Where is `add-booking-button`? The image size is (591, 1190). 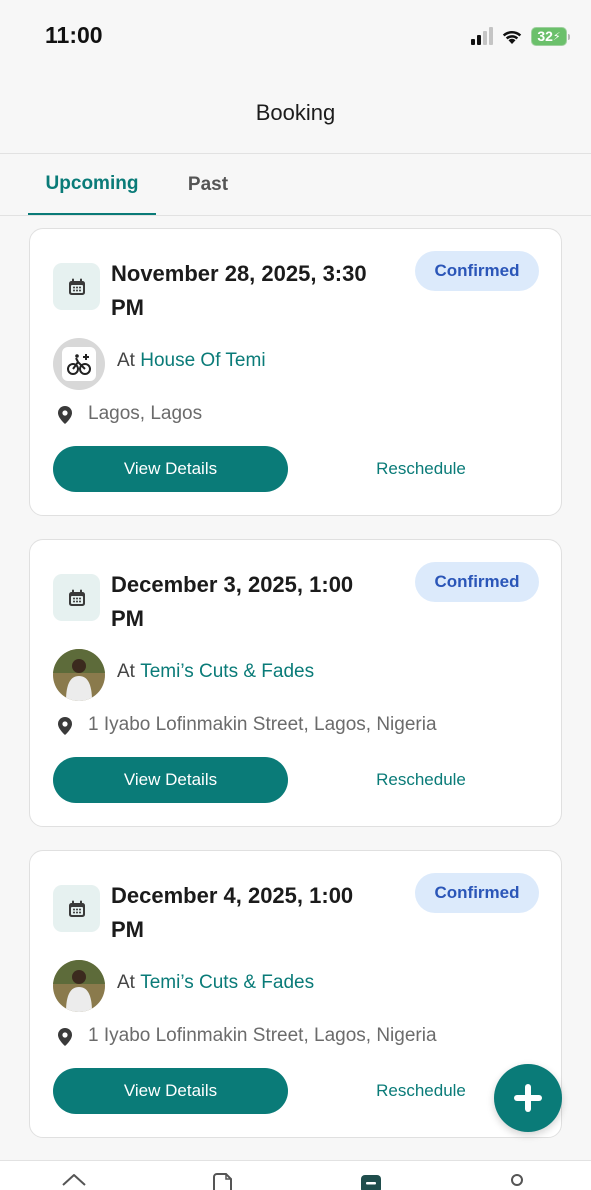 add-booking-button is located at coordinates (528, 1098).